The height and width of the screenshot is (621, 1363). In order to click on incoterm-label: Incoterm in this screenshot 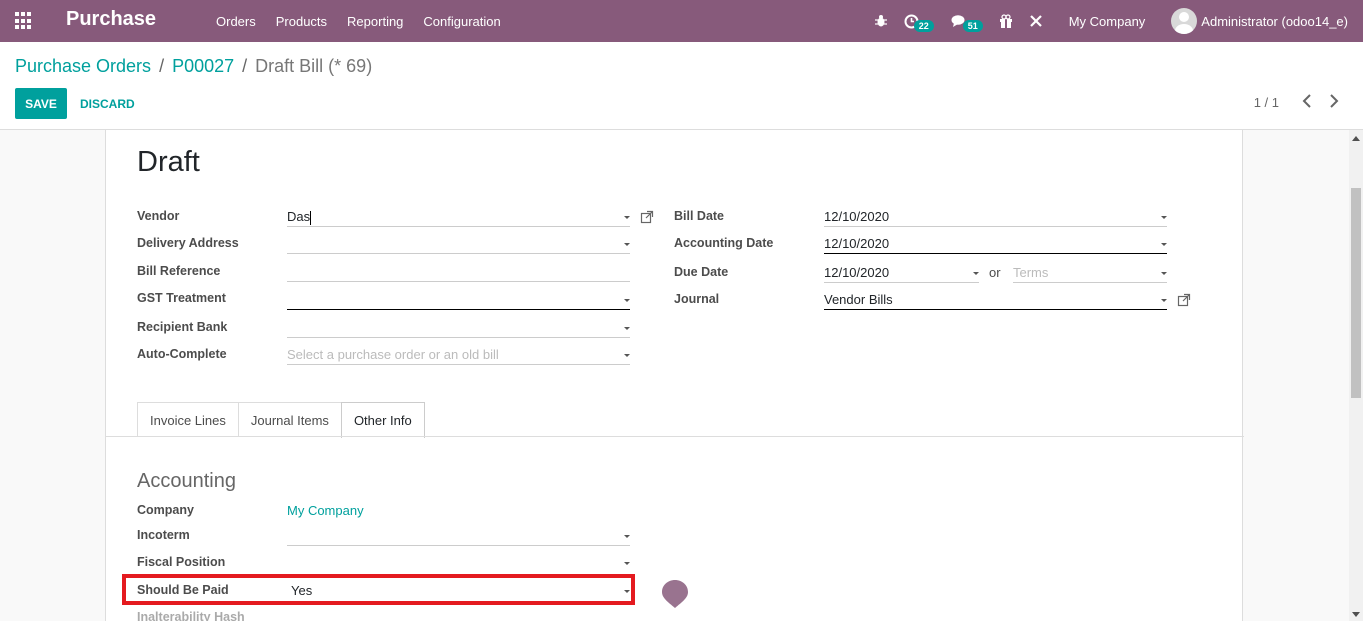, I will do `click(163, 535)`.